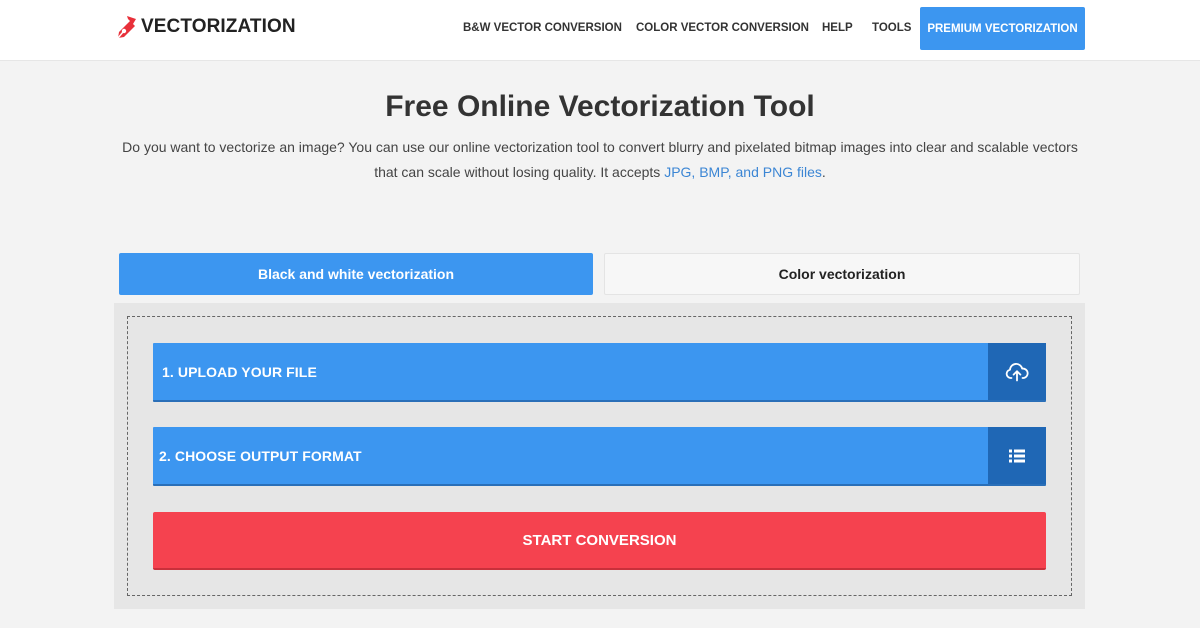  I want to click on intro-end: ., so click(823, 172).